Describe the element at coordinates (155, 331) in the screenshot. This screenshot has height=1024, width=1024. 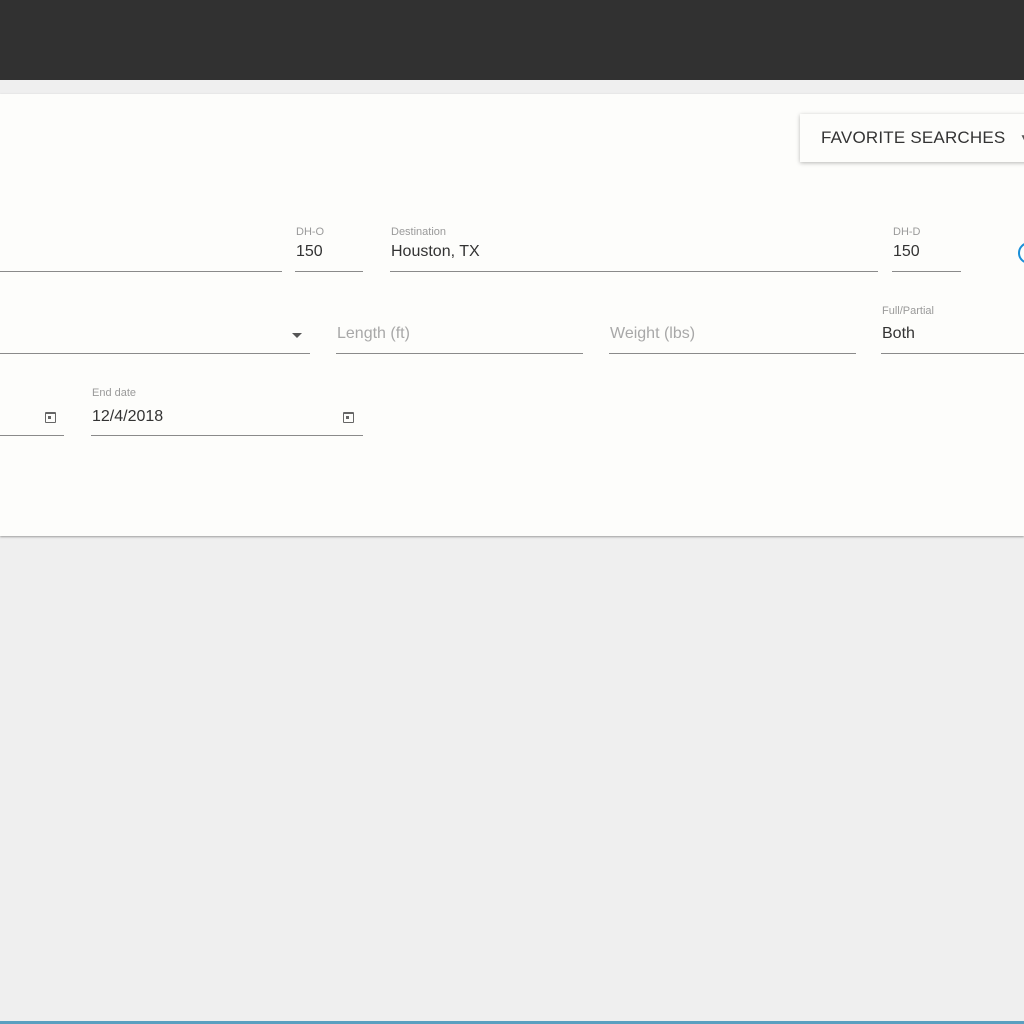
I see `equipment-select` at that location.